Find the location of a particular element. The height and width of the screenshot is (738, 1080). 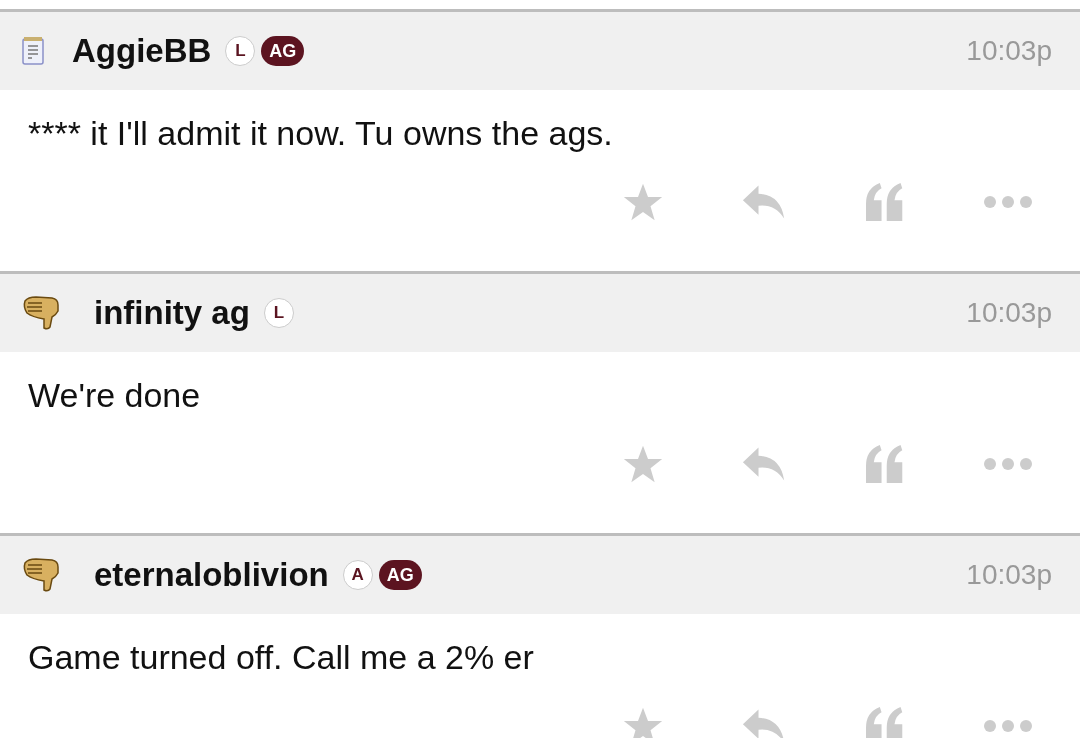

post-text: **** it I'll admit it now. Tu owns the ags. is located at coordinates (320, 133).